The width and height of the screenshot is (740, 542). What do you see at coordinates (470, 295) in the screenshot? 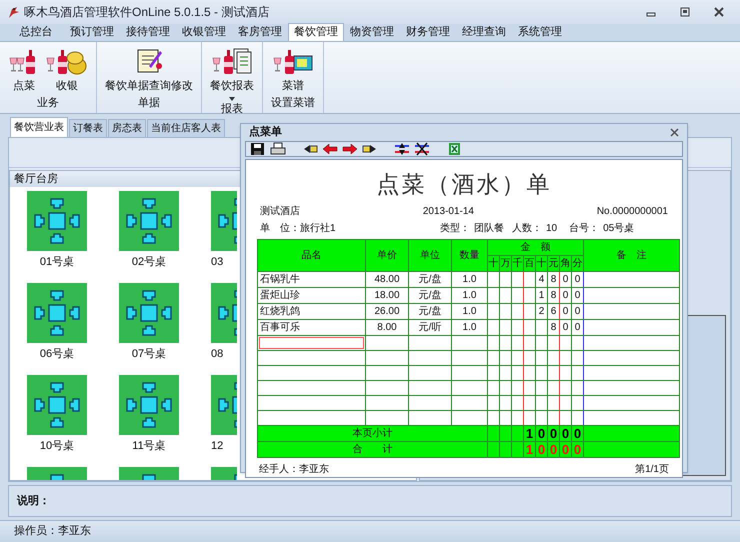
I see `table-cell: 1.0` at bounding box center [470, 295].